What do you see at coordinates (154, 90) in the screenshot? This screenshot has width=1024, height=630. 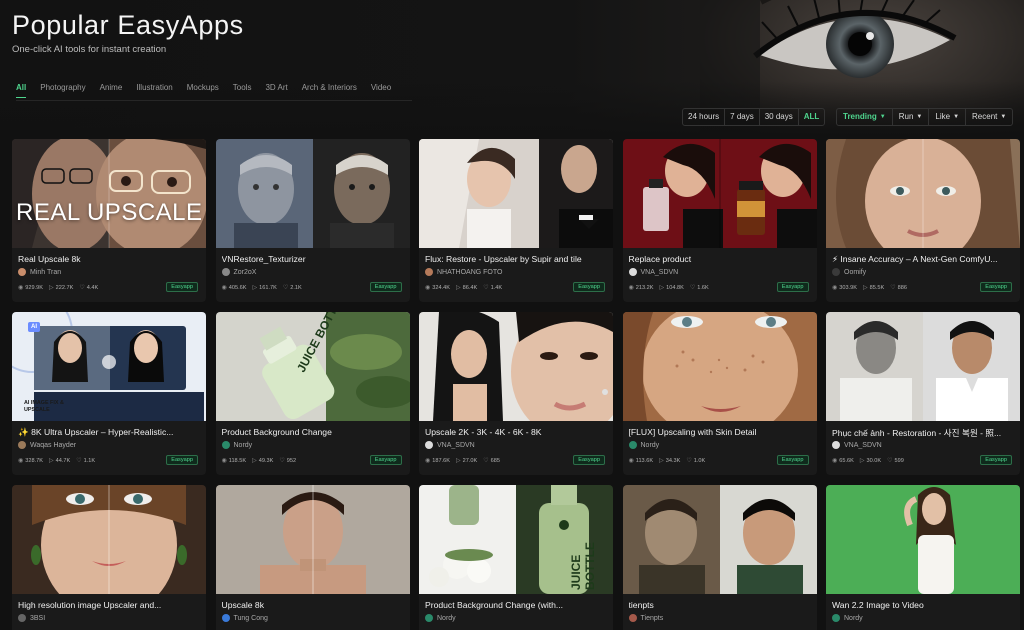 I see `tab-illustration: Illustration` at bounding box center [154, 90].